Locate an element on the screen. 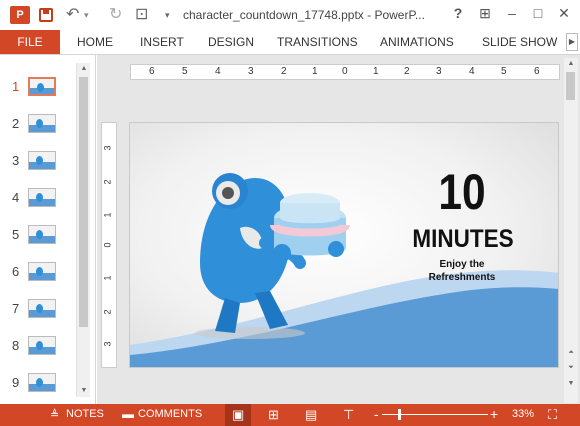  tab-insert: INSERT is located at coordinates (162, 42).